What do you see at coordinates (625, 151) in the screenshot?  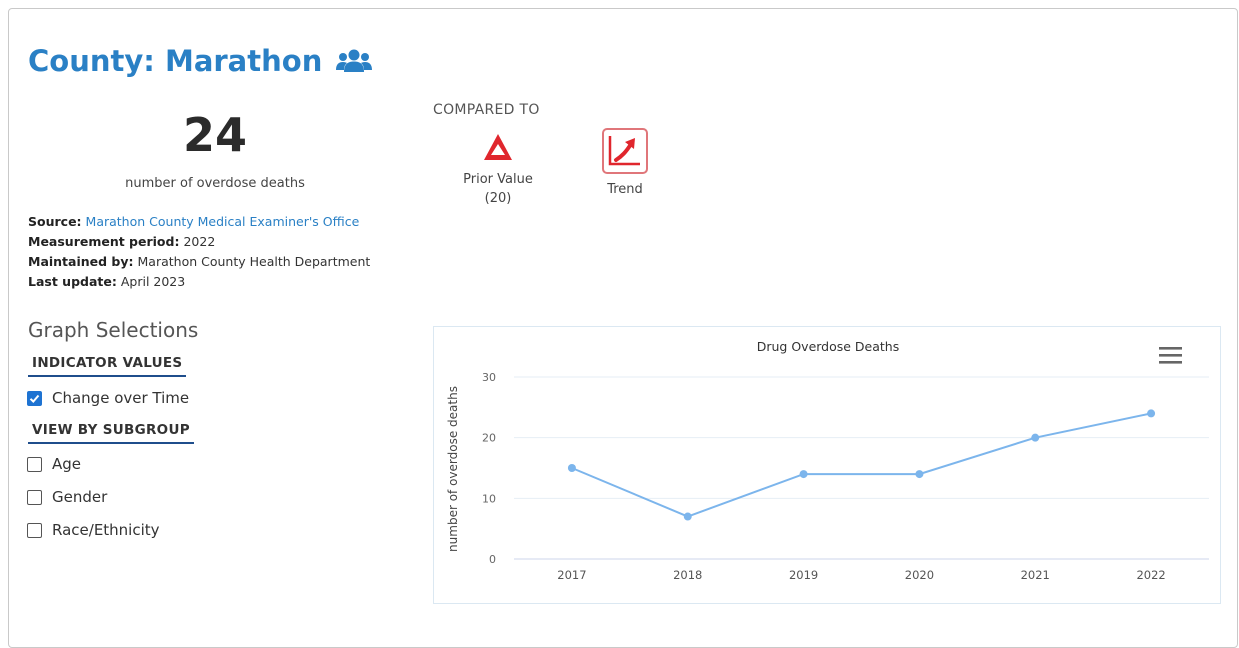 I see `trend-up-icon` at bounding box center [625, 151].